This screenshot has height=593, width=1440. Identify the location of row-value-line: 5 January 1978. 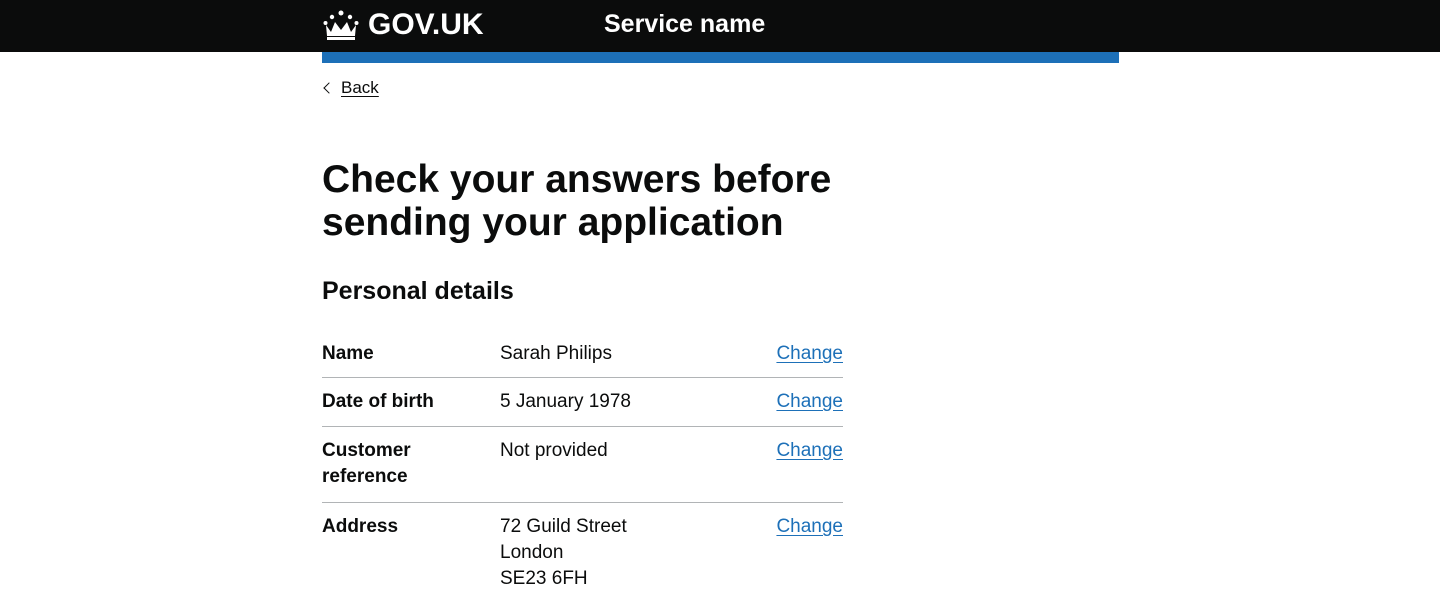
(565, 401).